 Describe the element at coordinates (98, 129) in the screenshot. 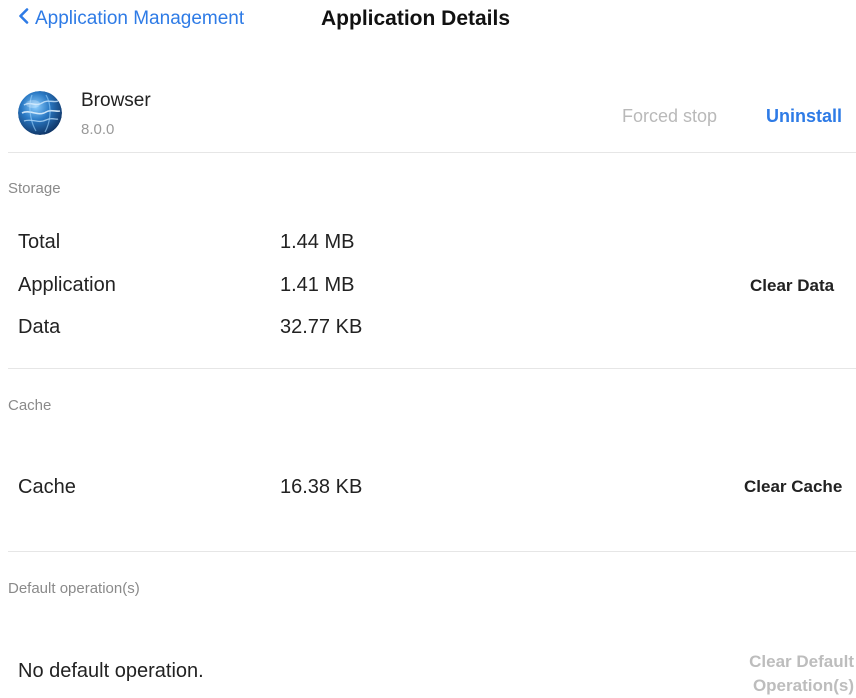

I see `app-version: 8.0.0` at that location.